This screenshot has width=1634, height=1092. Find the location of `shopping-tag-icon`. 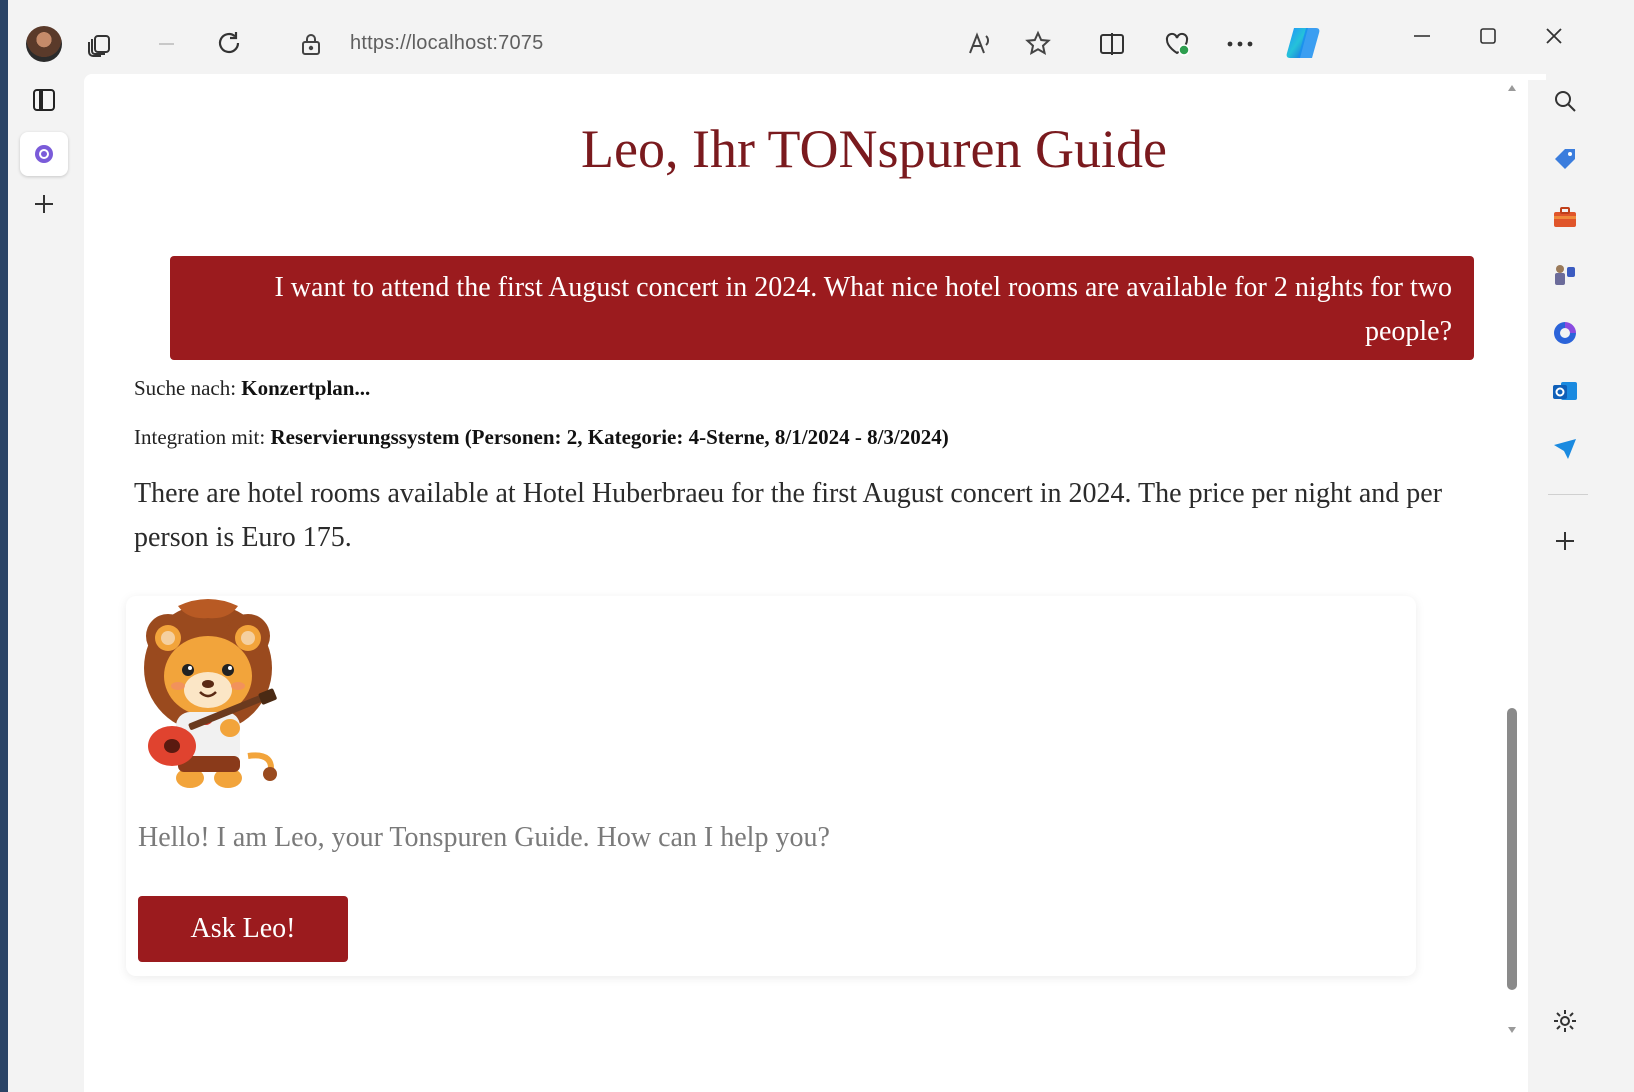

shopping-tag-icon is located at coordinates (1565, 159).